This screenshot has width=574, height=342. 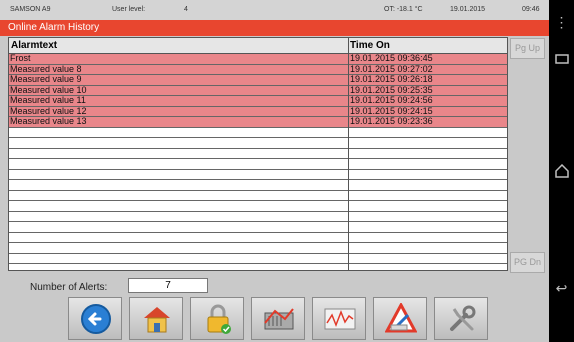 I want to click on table-row: Measured value 13 19.01.2015 09:23:36, so click(x=258, y=122).